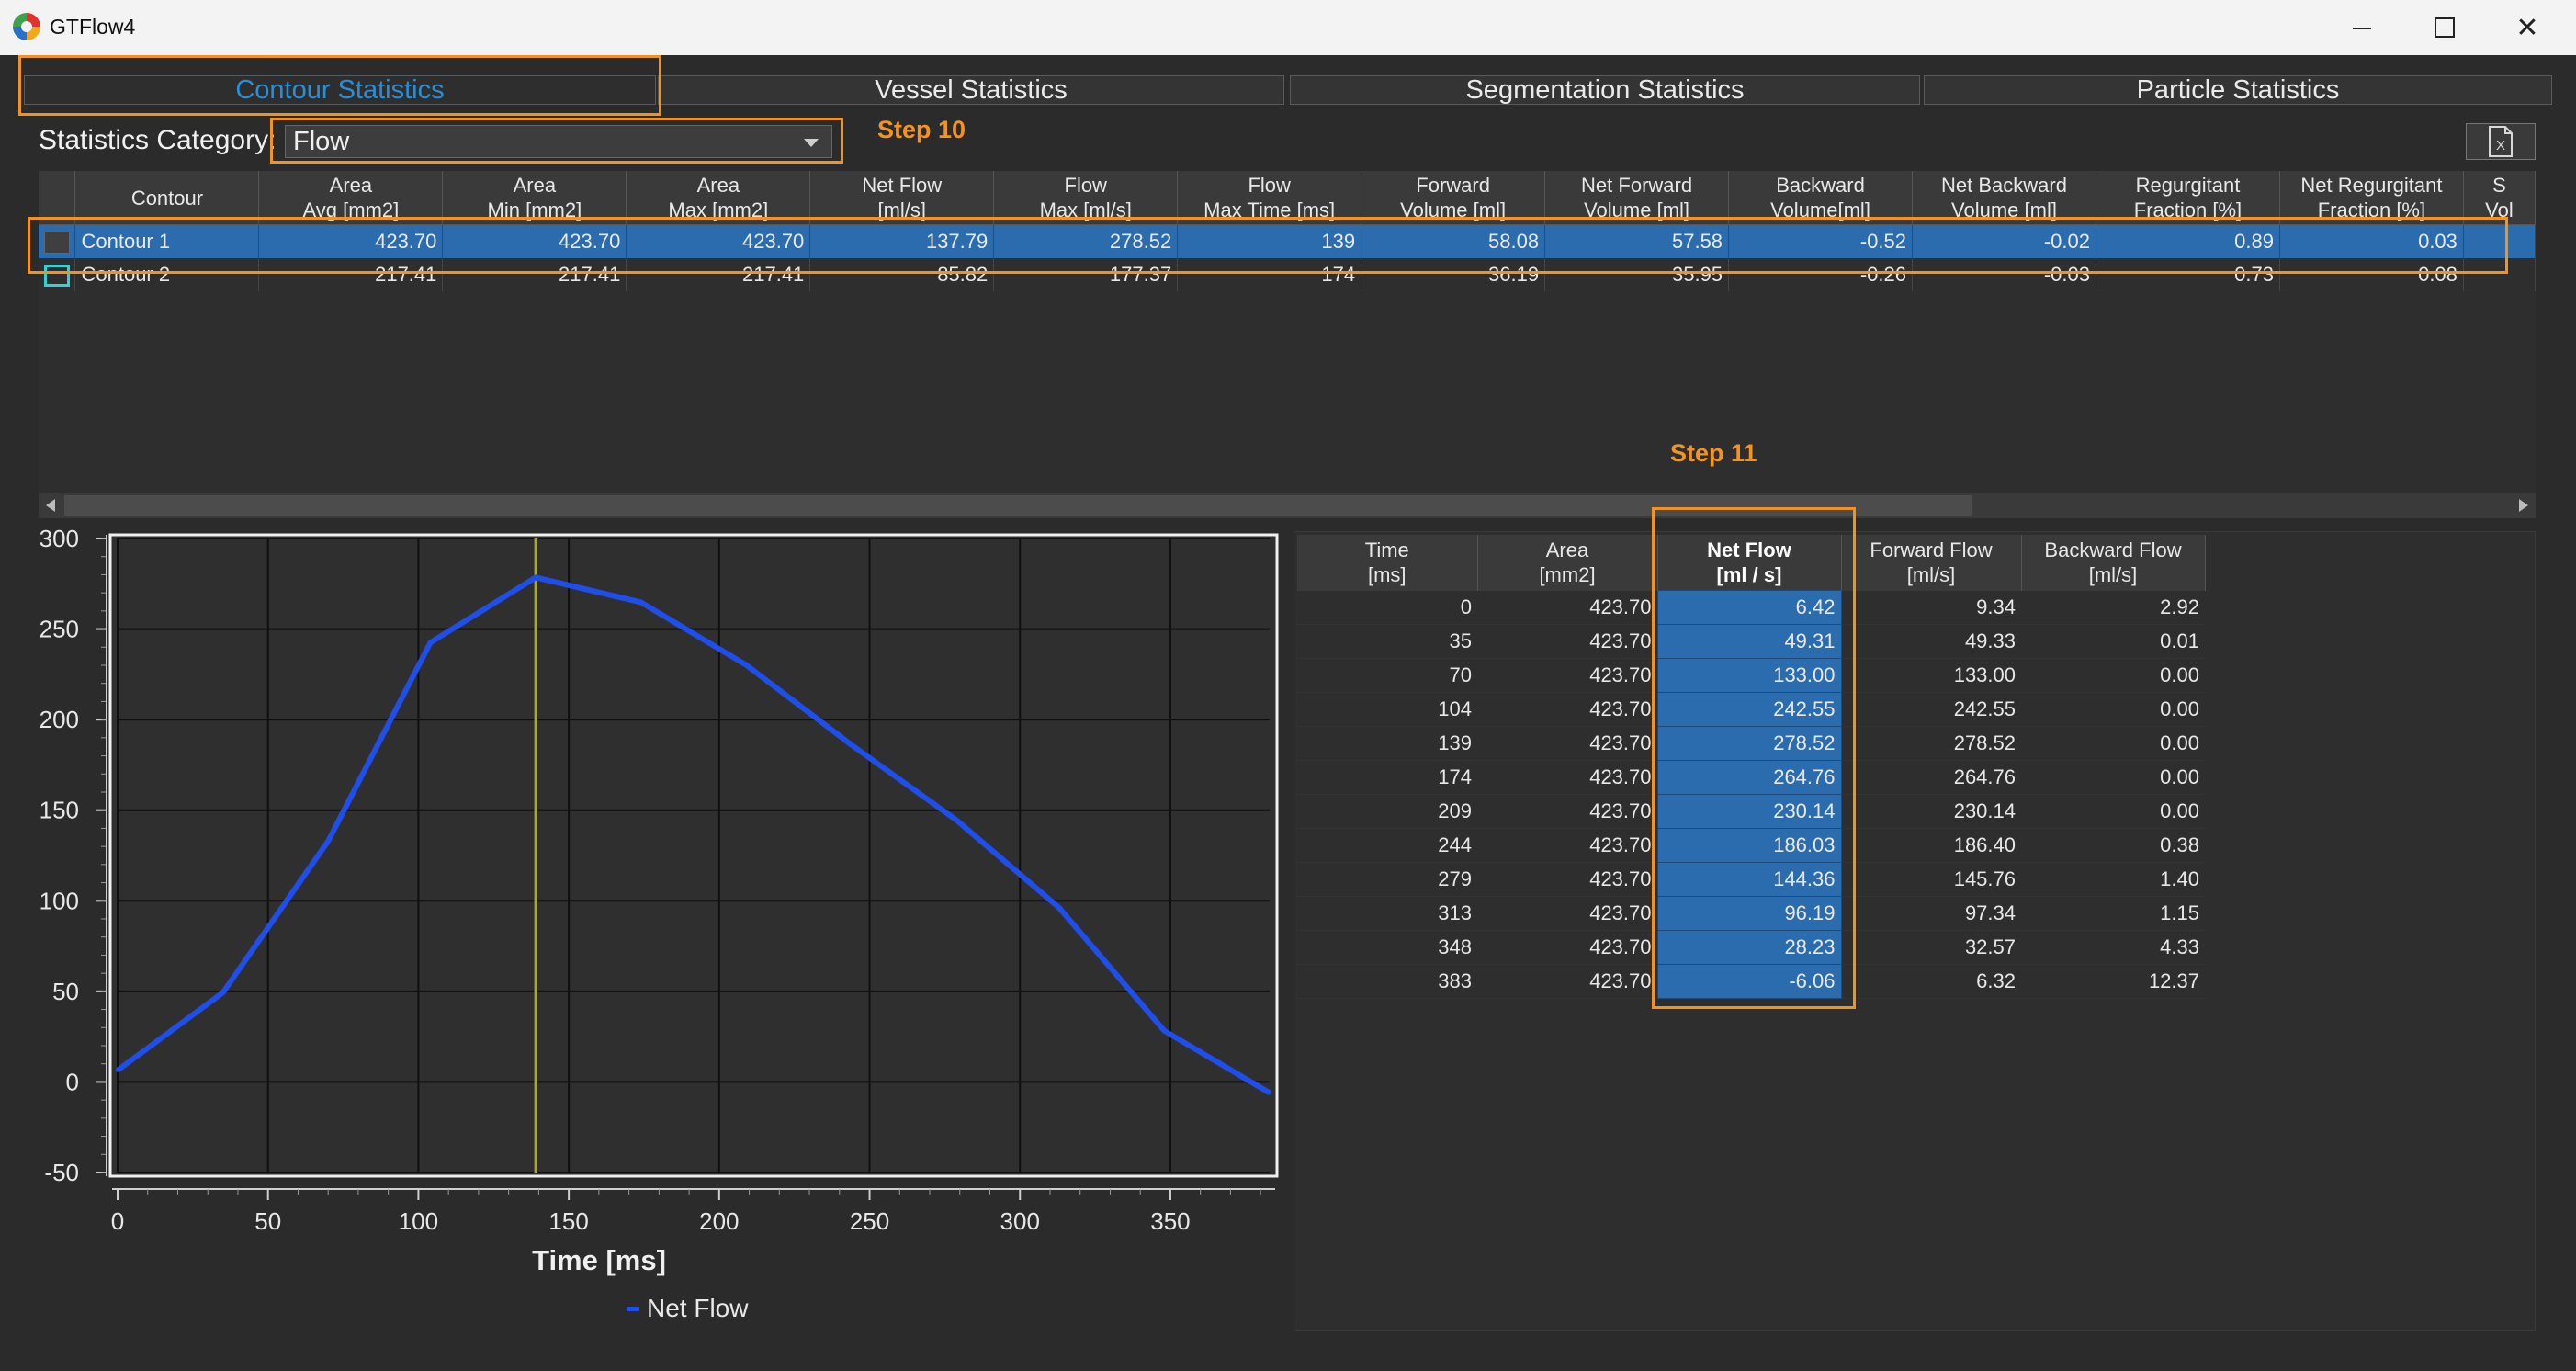 Image resolution: width=2576 pixels, height=1371 pixels. I want to click on table-row: 279 423.70 144.36 145.76 1.40, so click(1751, 879).